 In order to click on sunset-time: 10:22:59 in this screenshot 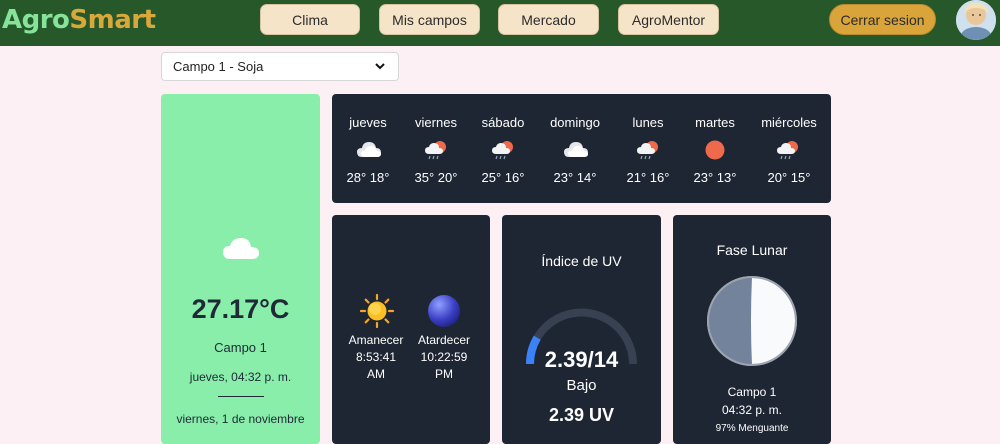, I will do `click(444, 357)`.